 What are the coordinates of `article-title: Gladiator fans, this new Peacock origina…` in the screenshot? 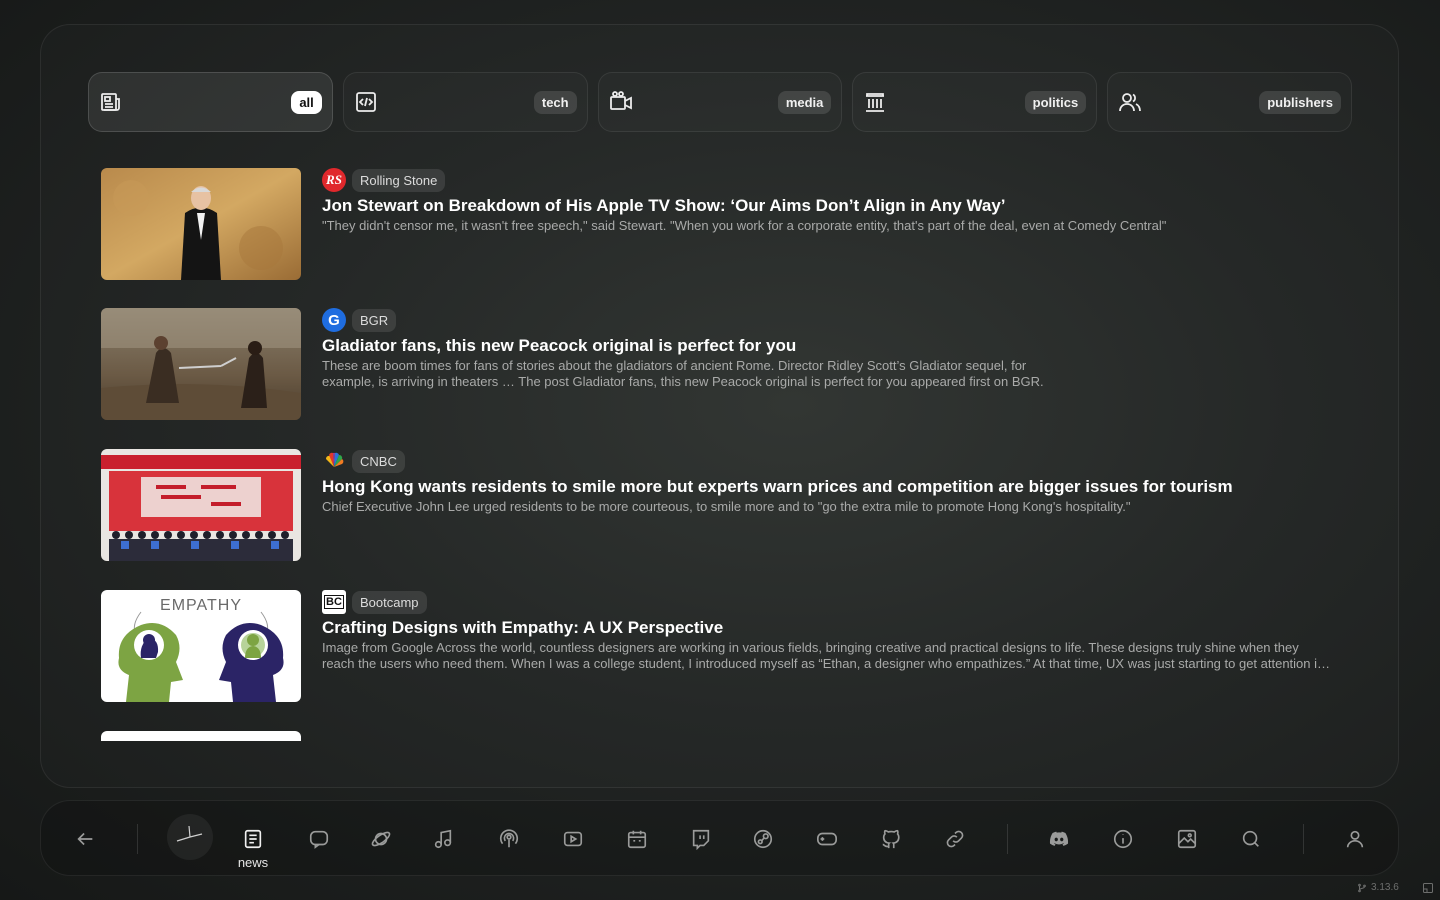 It's located at (831, 346).